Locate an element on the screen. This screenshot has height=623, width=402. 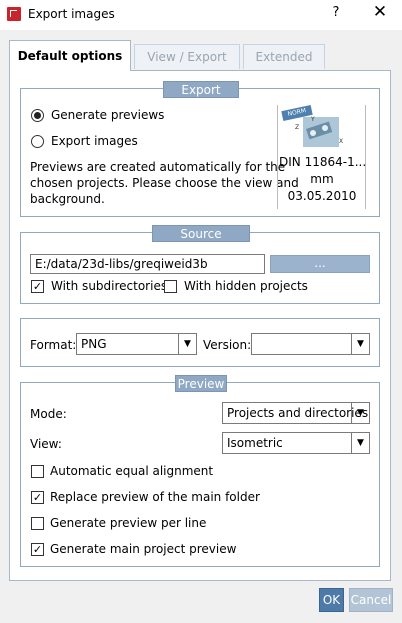
automatic-equal-alignment-label: Automatic equal alignment is located at coordinates (132, 471).